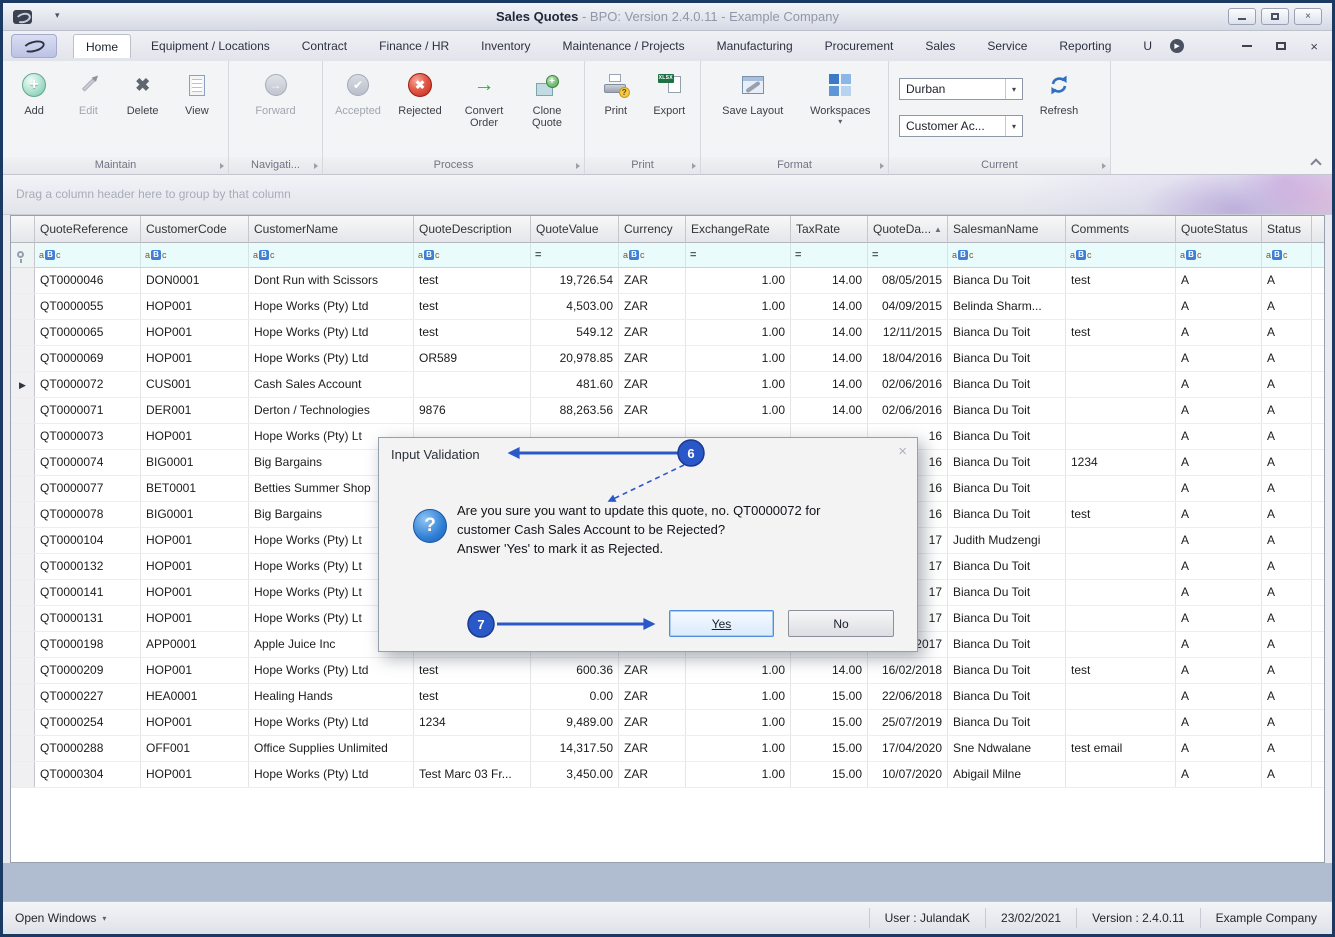 Image resolution: width=1335 pixels, height=937 pixels. I want to click on filter-cell-salesman: aBc, so click(1007, 255).